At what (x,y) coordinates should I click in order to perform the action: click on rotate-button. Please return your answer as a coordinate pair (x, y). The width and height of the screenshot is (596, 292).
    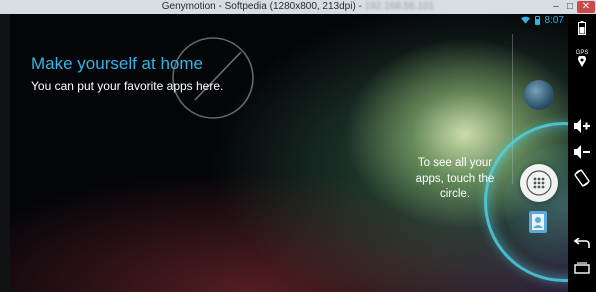
    Looking at the image, I should click on (582, 178).